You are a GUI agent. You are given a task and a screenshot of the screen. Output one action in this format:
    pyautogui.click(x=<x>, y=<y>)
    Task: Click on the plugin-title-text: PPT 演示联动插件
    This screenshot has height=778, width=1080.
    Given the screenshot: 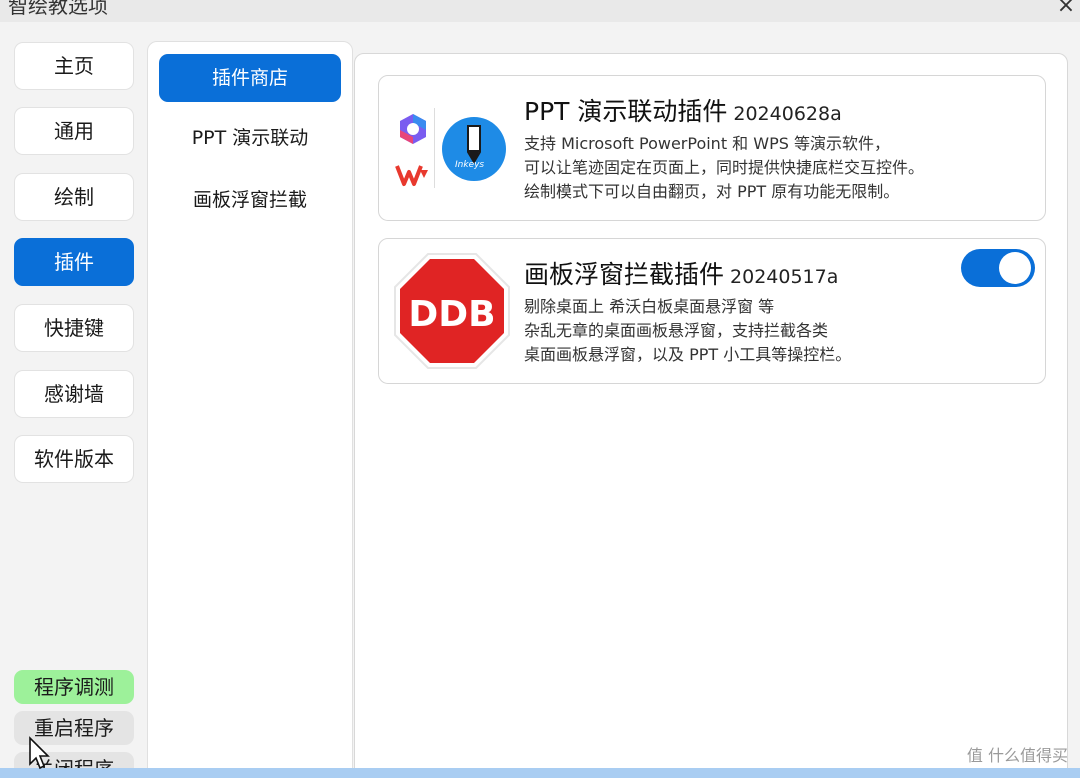 What is the action you would take?
    pyautogui.click(x=626, y=111)
    